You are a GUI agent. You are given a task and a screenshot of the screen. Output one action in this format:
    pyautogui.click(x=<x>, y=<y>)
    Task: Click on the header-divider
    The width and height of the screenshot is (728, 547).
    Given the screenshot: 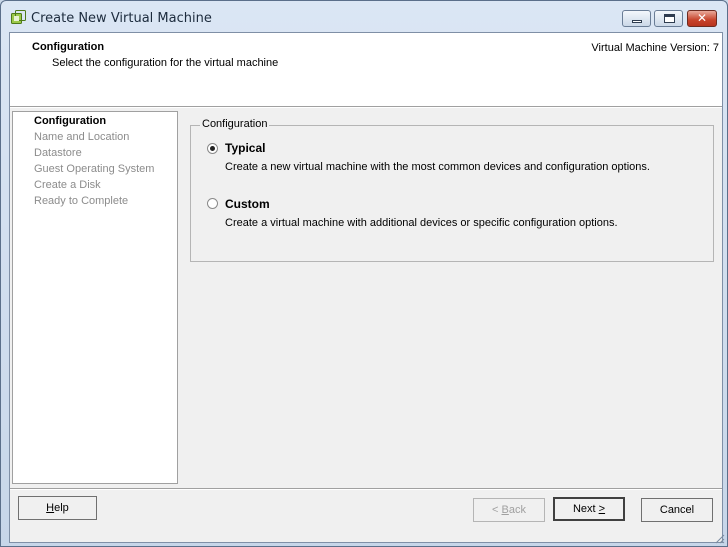 What is the action you would take?
    pyautogui.click(x=366, y=107)
    